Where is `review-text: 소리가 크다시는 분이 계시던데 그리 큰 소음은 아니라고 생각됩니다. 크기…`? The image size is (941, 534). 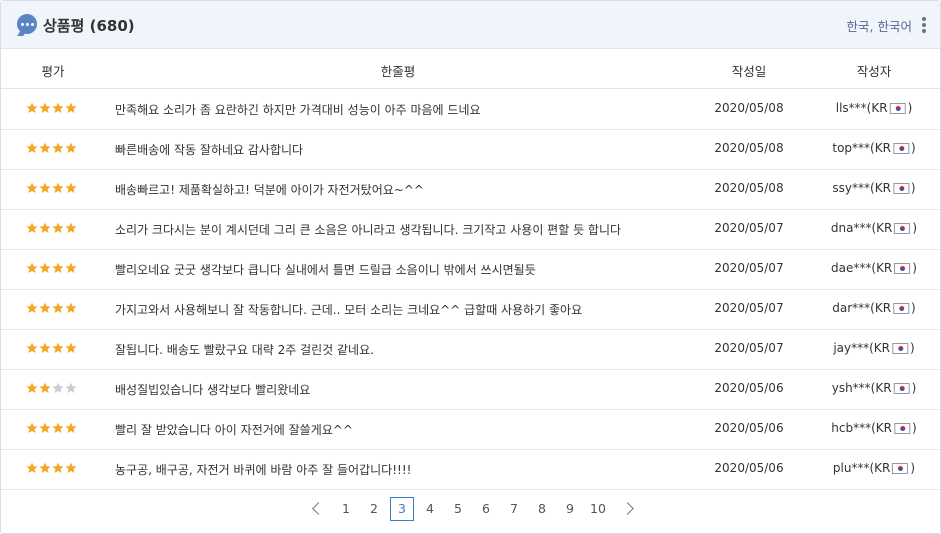 review-text: 소리가 크다시는 분이 계시던데 그리 큰 소음은 아니라고 생각됩니다. 크기… is located at coordinates (368, 230).